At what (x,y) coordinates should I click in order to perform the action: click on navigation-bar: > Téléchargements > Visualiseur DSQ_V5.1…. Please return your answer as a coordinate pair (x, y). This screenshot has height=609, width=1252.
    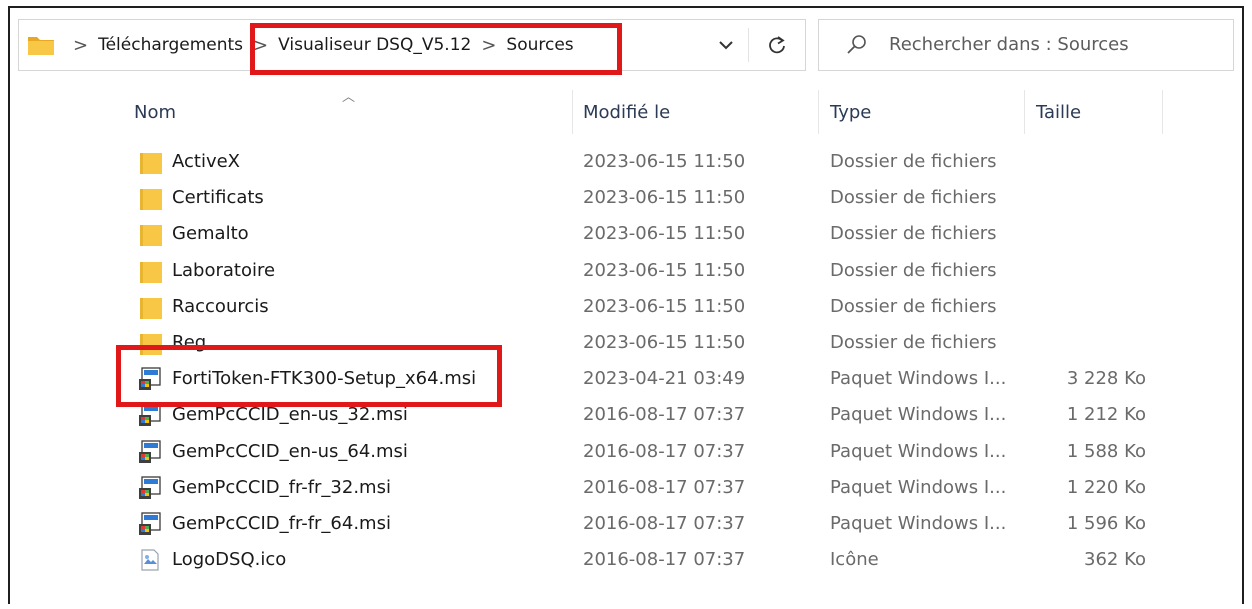
    Looking at the image, I should click on (626, 48).